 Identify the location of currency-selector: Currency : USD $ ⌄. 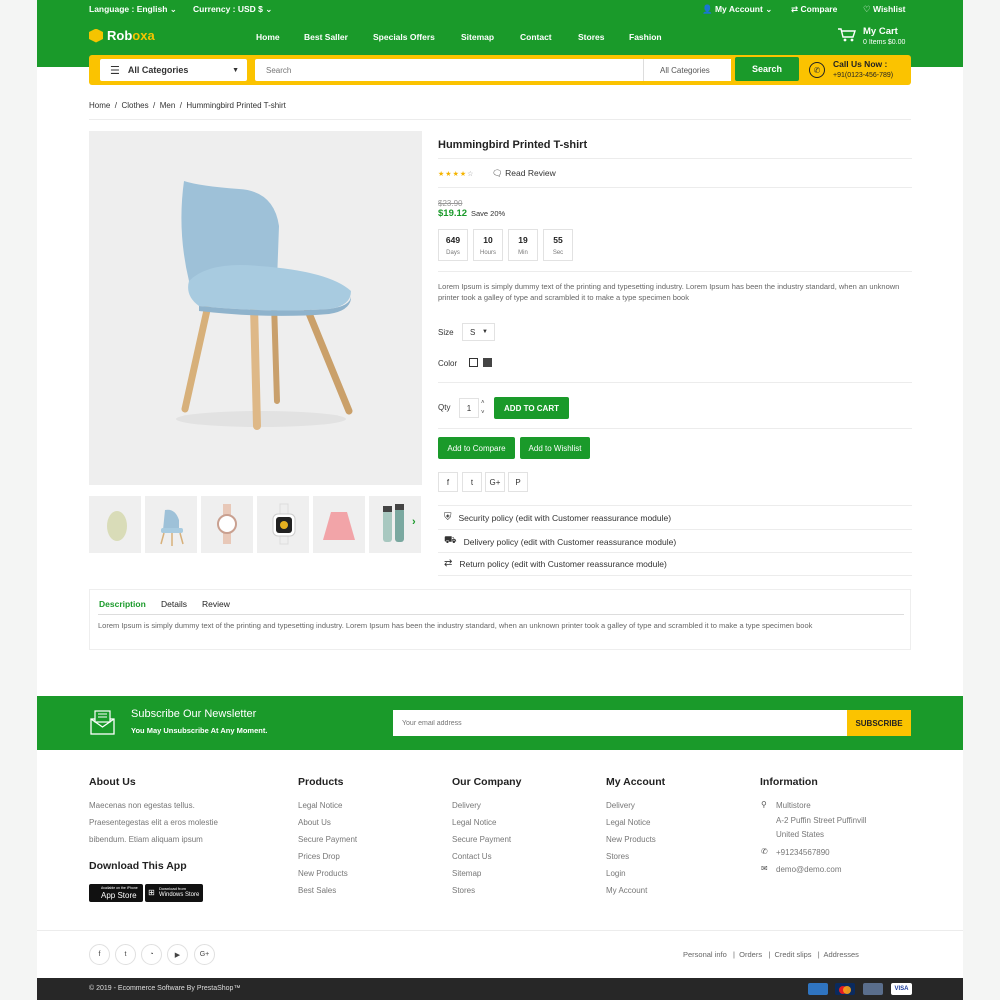
(232, 9).